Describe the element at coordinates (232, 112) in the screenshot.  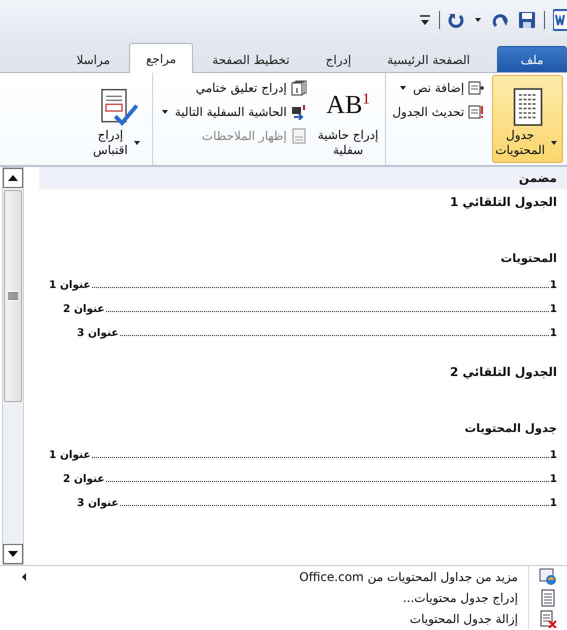
I see `ribbon-button: الحاشية السفلية التالية` at that location.